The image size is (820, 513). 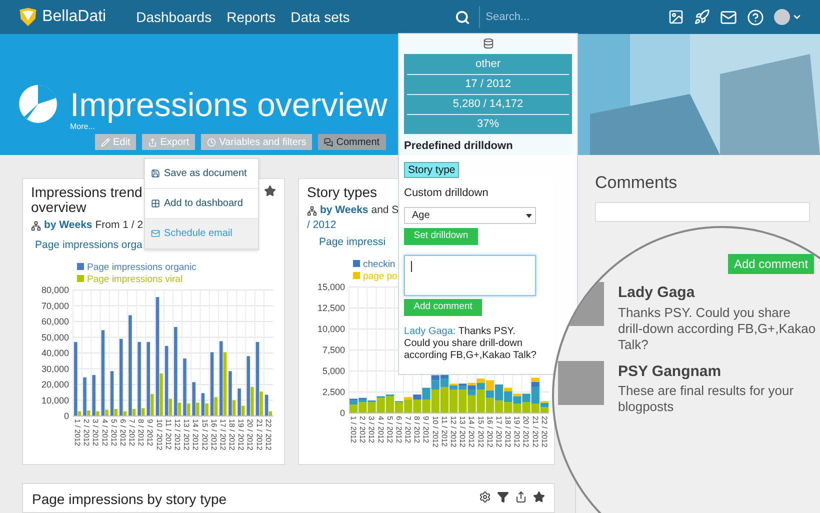 I want to click on filter-icon, so click(x=503, y=497).